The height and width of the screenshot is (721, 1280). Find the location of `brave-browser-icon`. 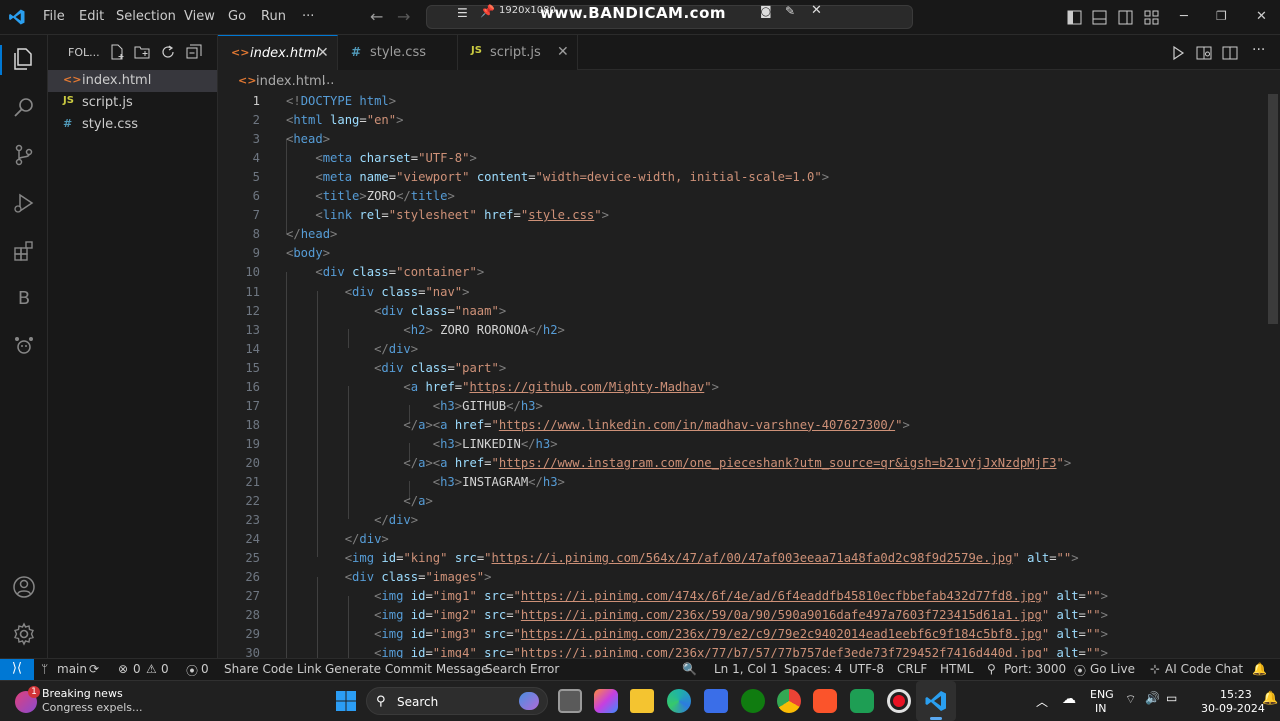

brave-browser-icon is located at coordinates (825, 701).